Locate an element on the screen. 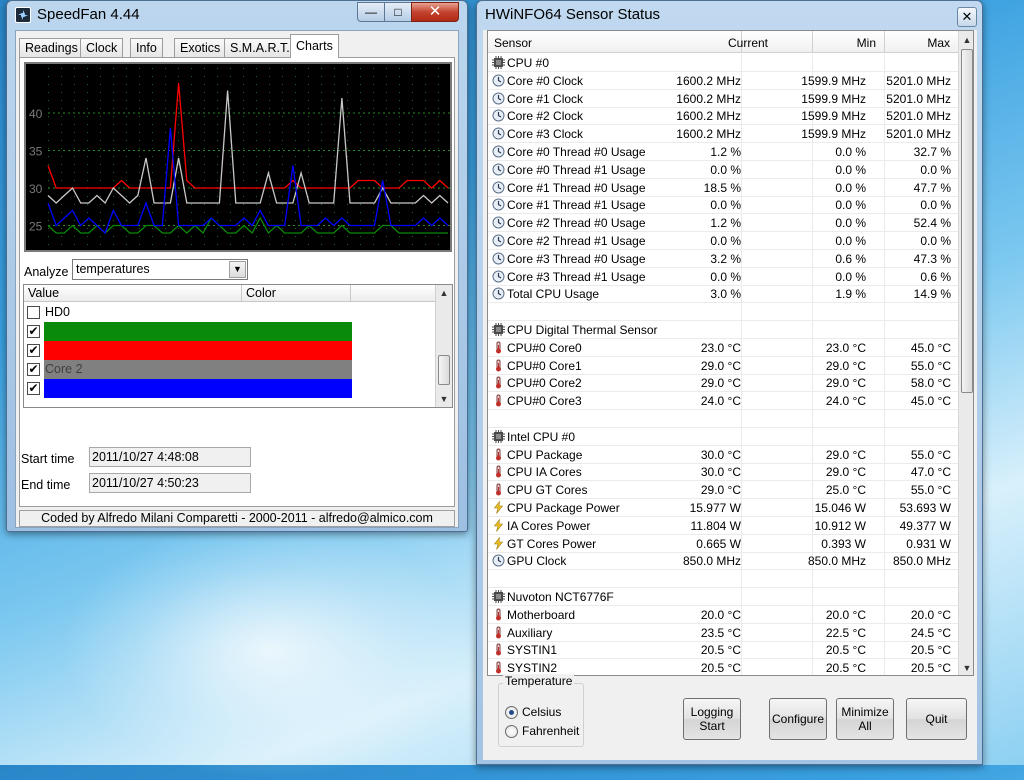  sensor-row: Motherboard 20.0 °C 20.0 °C 20.0 °C is located at coordinates (723, 614).